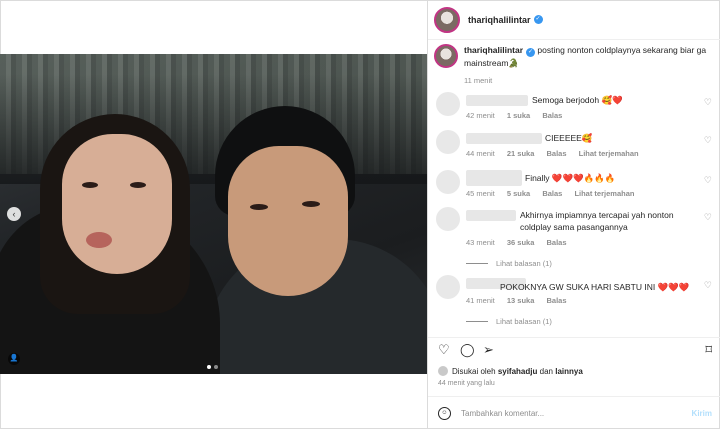 The width and height of the screenshot is (720, 429). What do you see at coordinates (99, 240) in the screenshot?
I see `woman-lips` at bounding box center [99, 240].